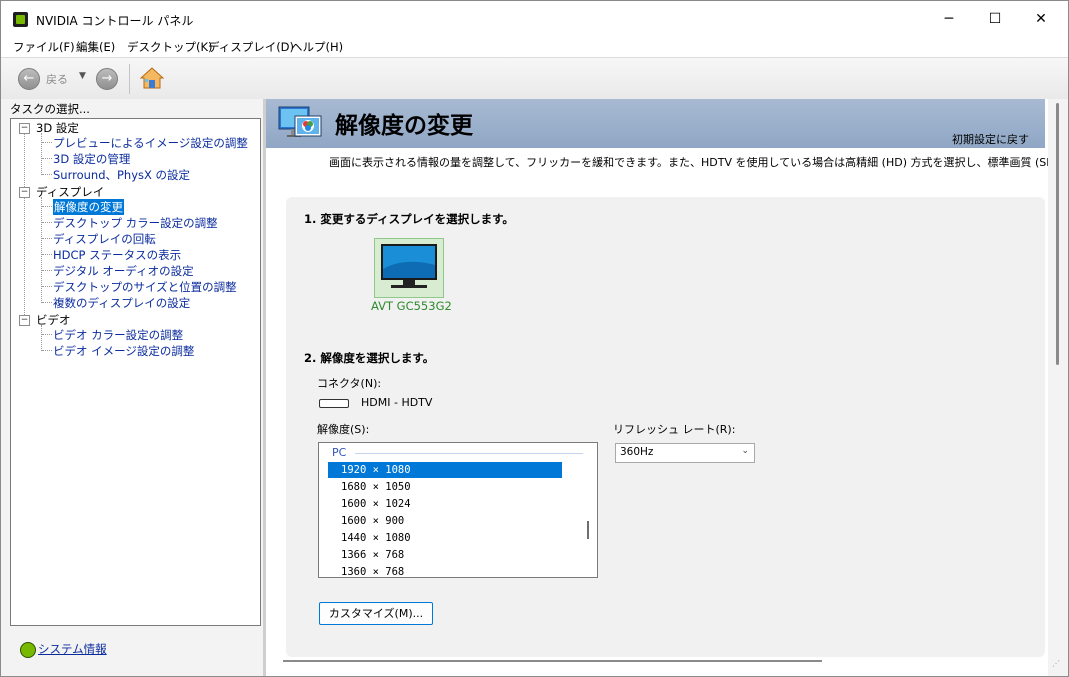 Image resolution: width=1069 pixels, height=677 pixels. What do you see at coordinates (685, 453) in the screenshot?
I see `refresh-rate-select: 360Hz ⌄` at bounding box center [685, 453].